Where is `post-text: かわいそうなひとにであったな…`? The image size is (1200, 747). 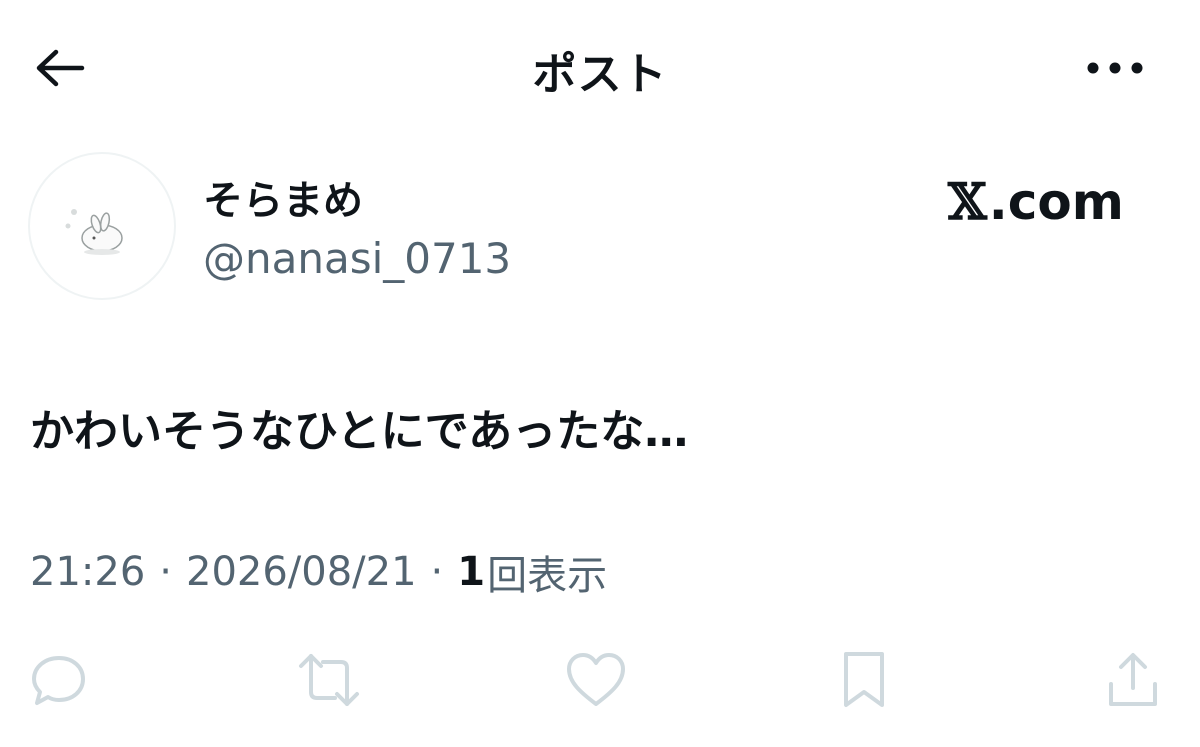 post-text: かわいそうなひとにであったな… is located at coordinates (359, 431).